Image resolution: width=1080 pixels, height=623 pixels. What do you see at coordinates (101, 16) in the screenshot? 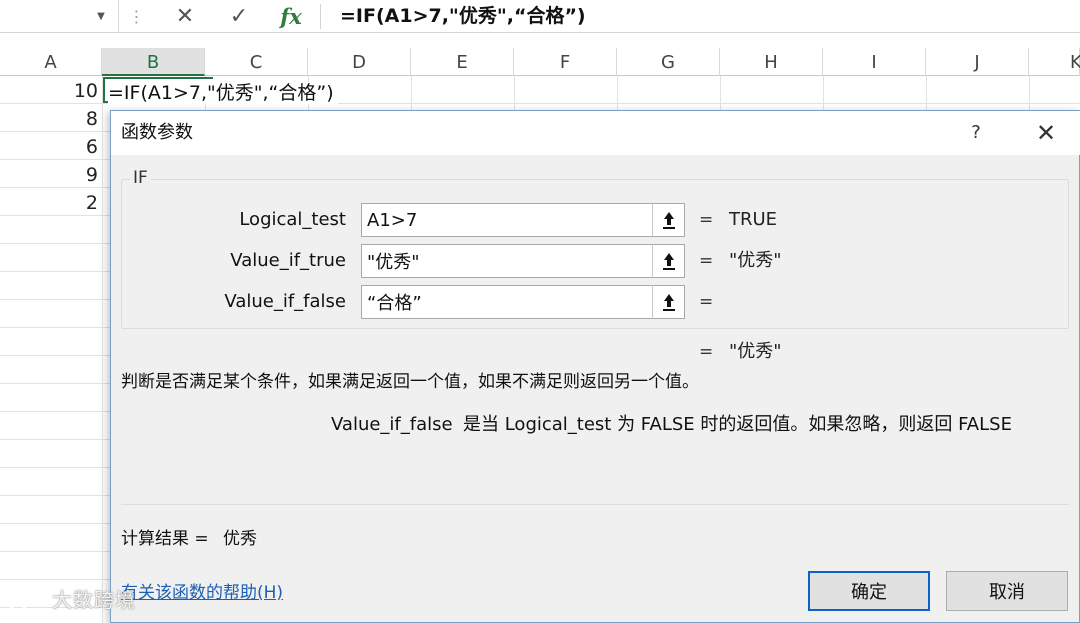
I see `namebox-dropdown-icon: ▼` at bounding box center [101, 16].